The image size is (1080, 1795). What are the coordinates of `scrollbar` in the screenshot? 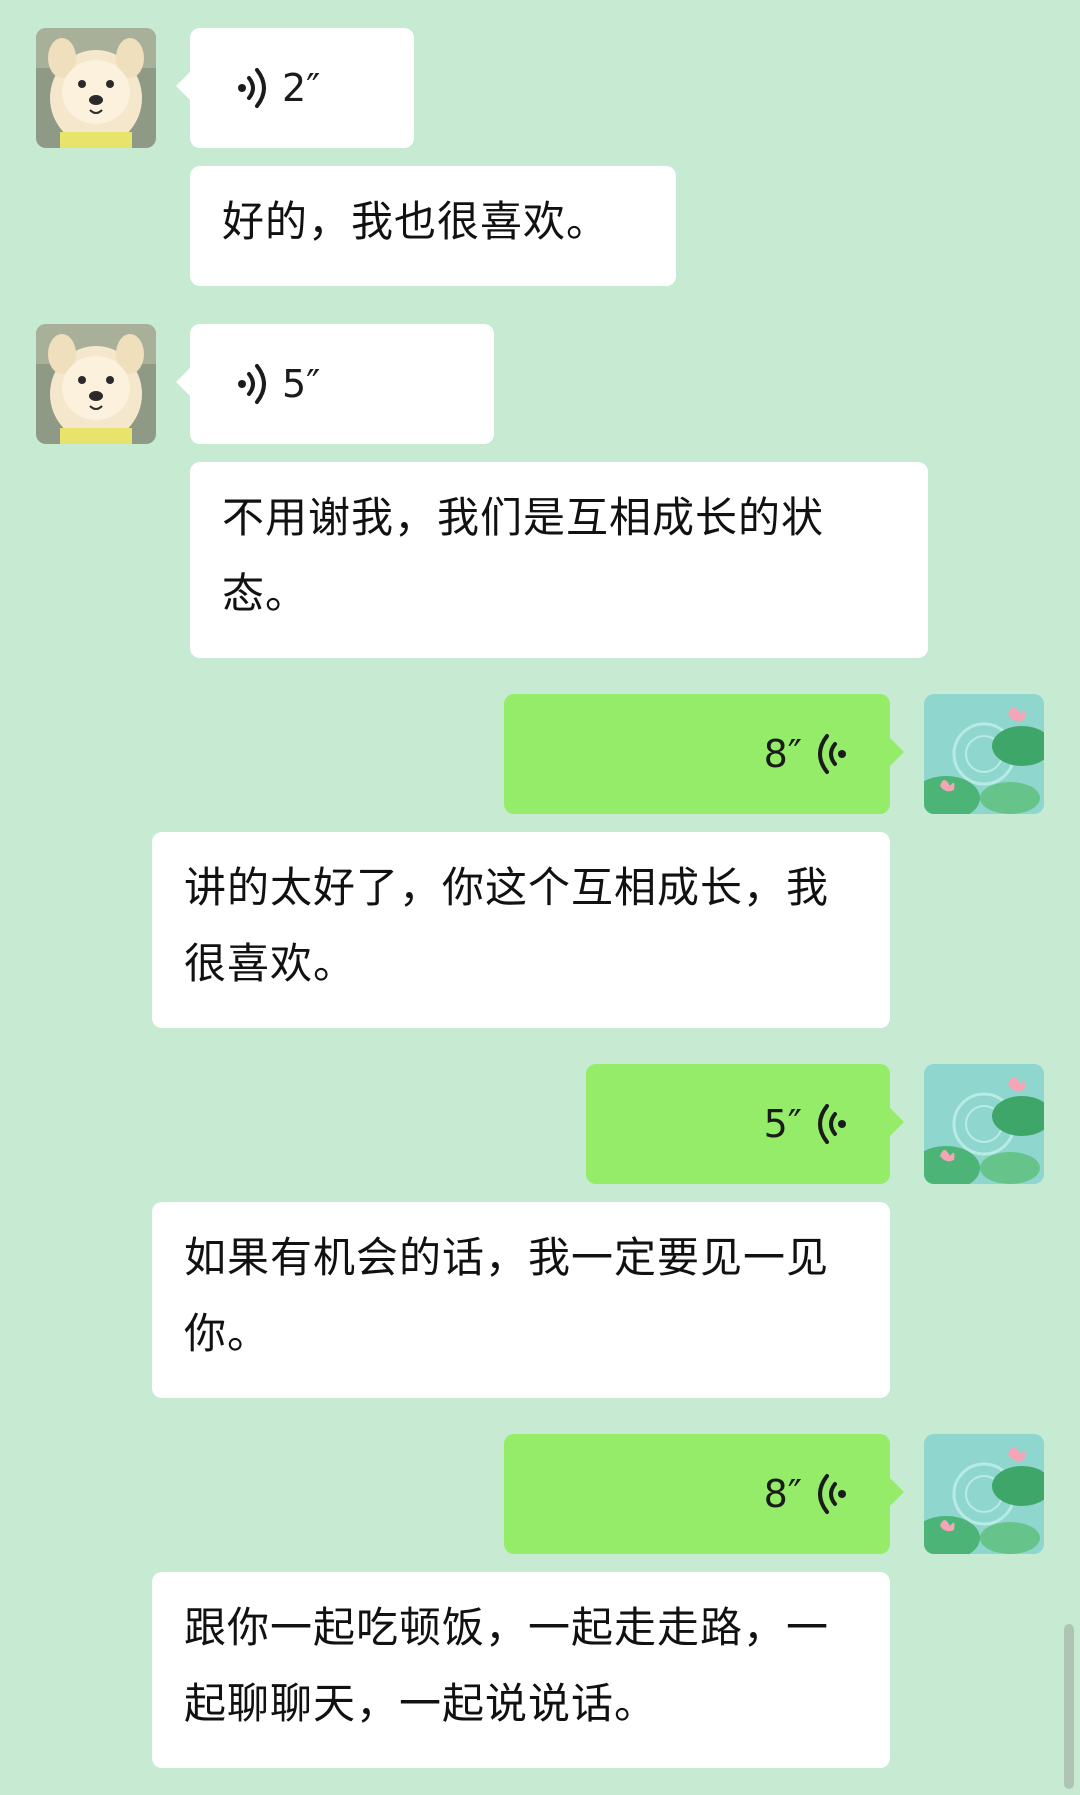 It's located at (1069, 1706).